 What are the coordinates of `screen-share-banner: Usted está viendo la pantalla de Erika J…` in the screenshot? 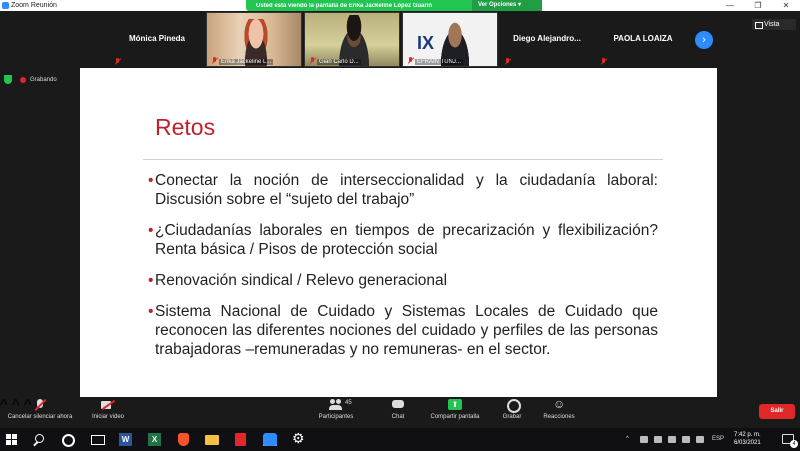 It's located at (394, 5).